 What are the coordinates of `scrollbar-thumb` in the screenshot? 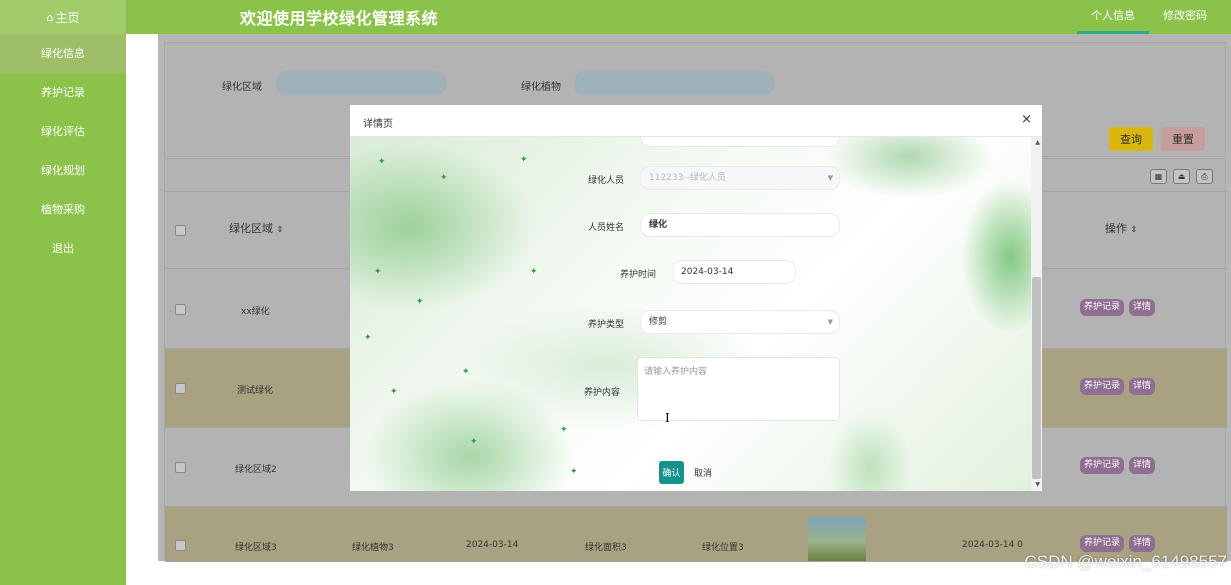 It's located at (1036, 378).